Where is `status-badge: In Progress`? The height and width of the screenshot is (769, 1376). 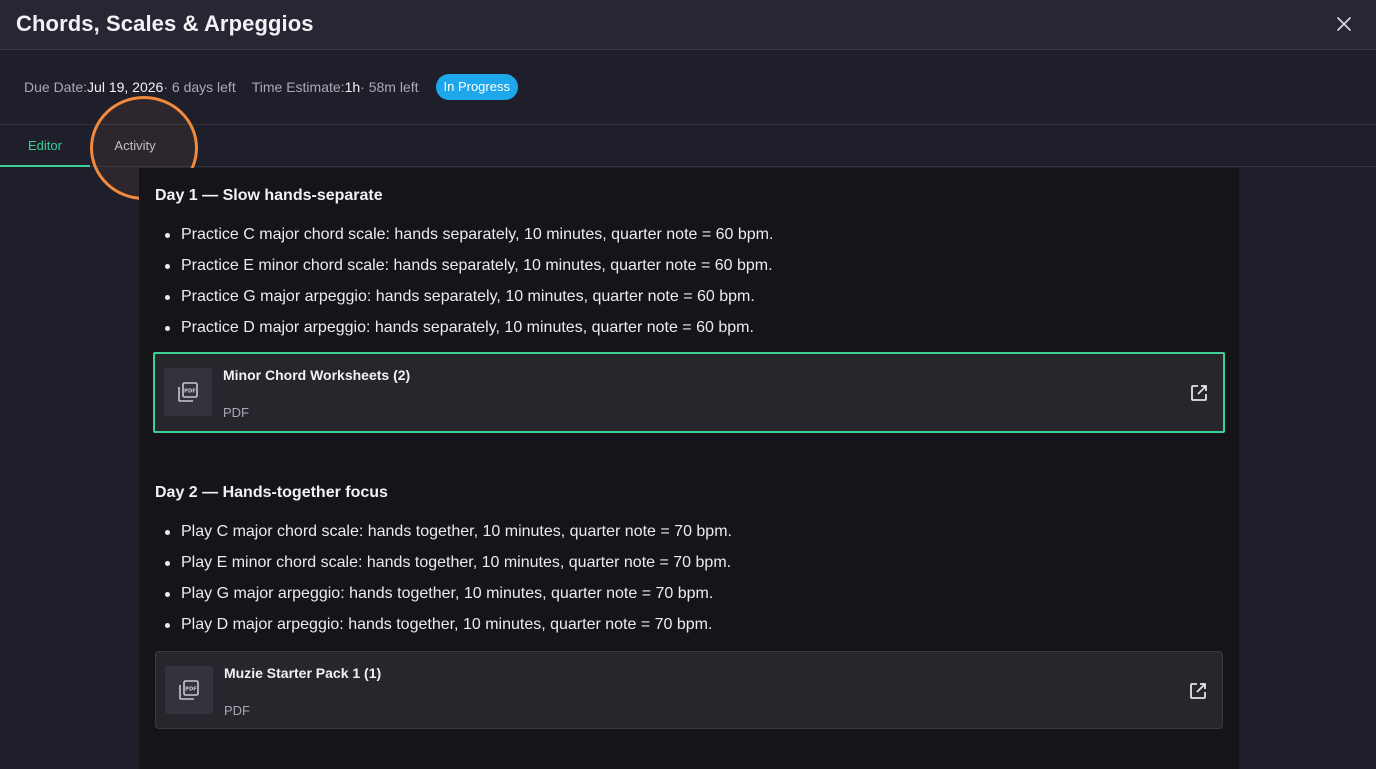
status-badge: In Progress is located at coordinates (476, 87).